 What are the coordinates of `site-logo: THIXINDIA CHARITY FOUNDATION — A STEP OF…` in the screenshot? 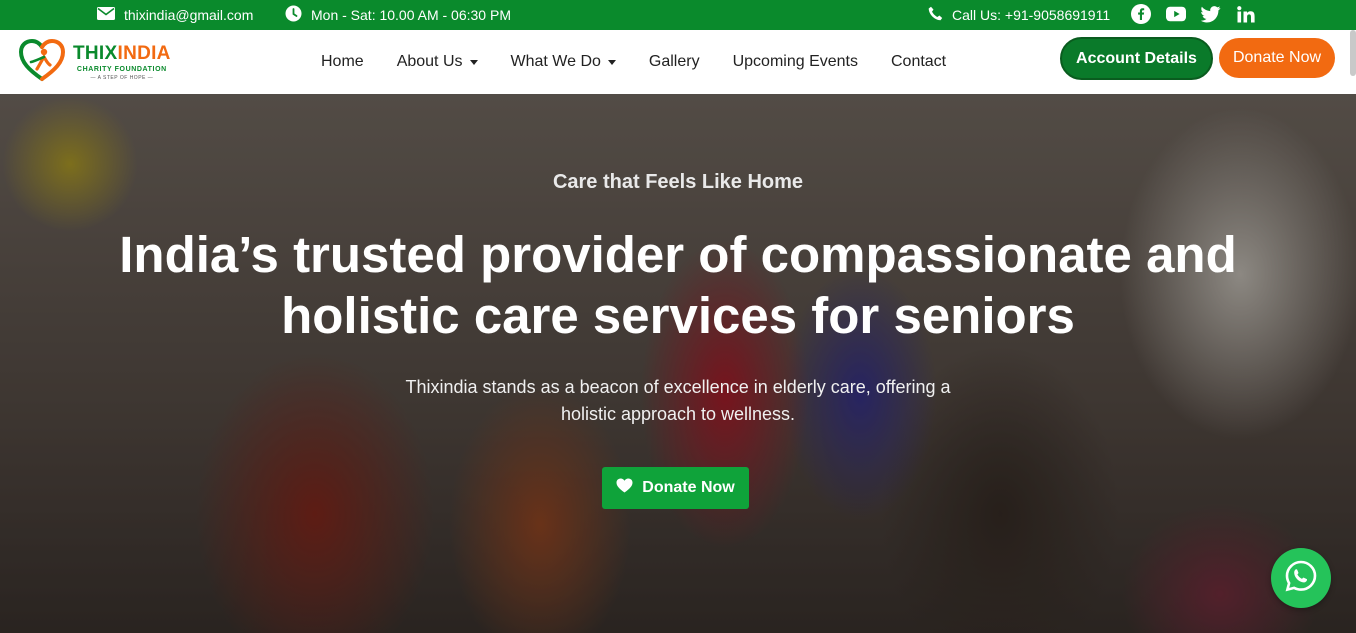 It's located at (94, 62).